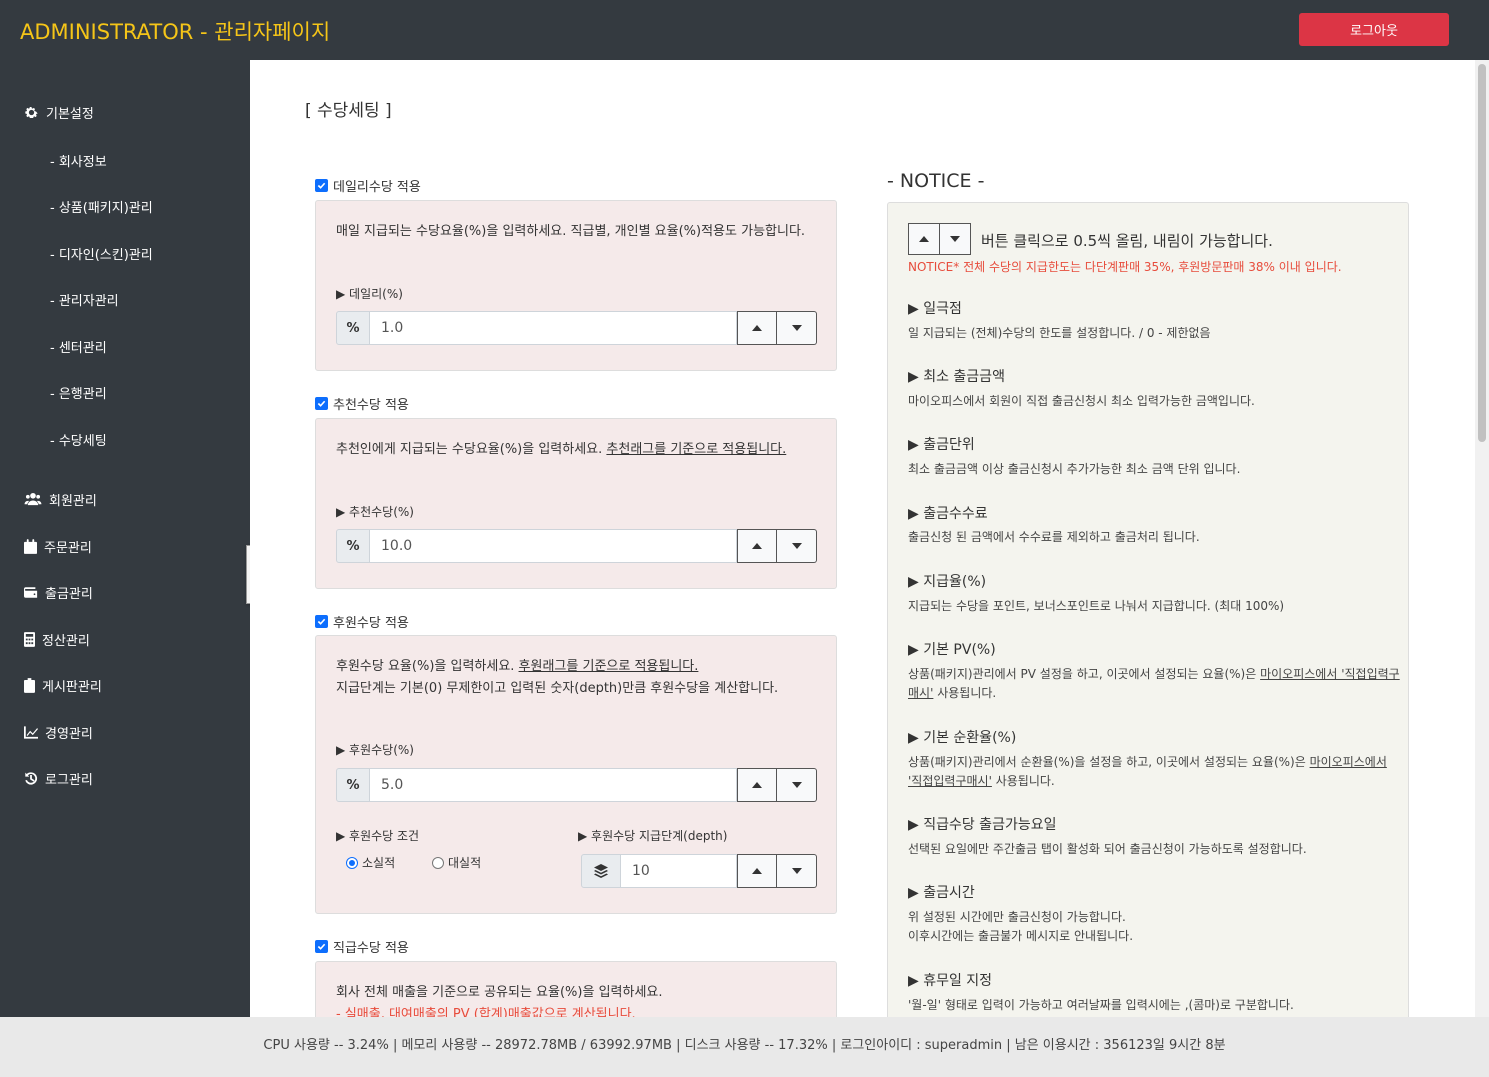 The image size is (1489, 1077). What do you see at coordinates (948, 514) in the screenshot?
I see `notice-item-head: ▶ 출금수수료` at bounding box center [948, 514].